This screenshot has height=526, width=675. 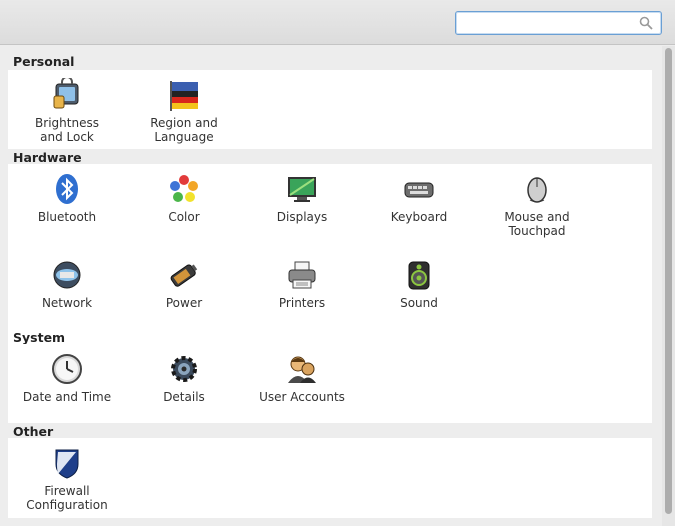 What do you see at coordinates (537, 190) in the screenshot?
I see `mouse-icon` at bounding box center [537, 190].